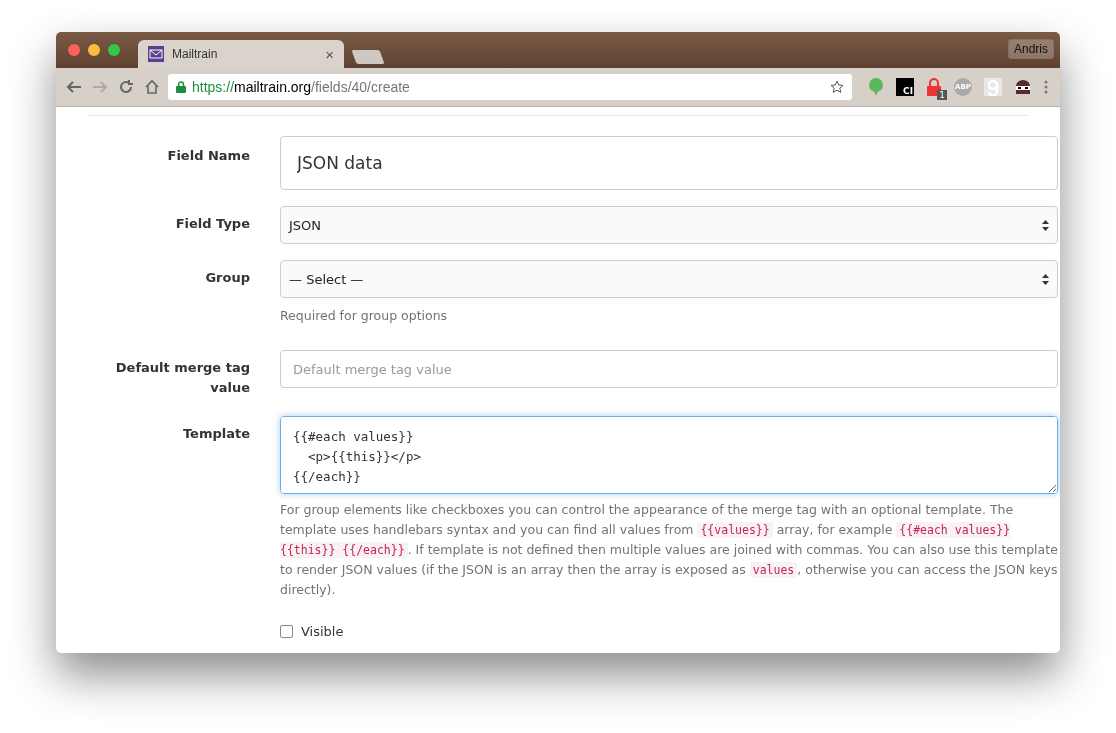 The height and width of the screenshot is (733, 1116). I want to click on envelope-icon, so click(156, 54).